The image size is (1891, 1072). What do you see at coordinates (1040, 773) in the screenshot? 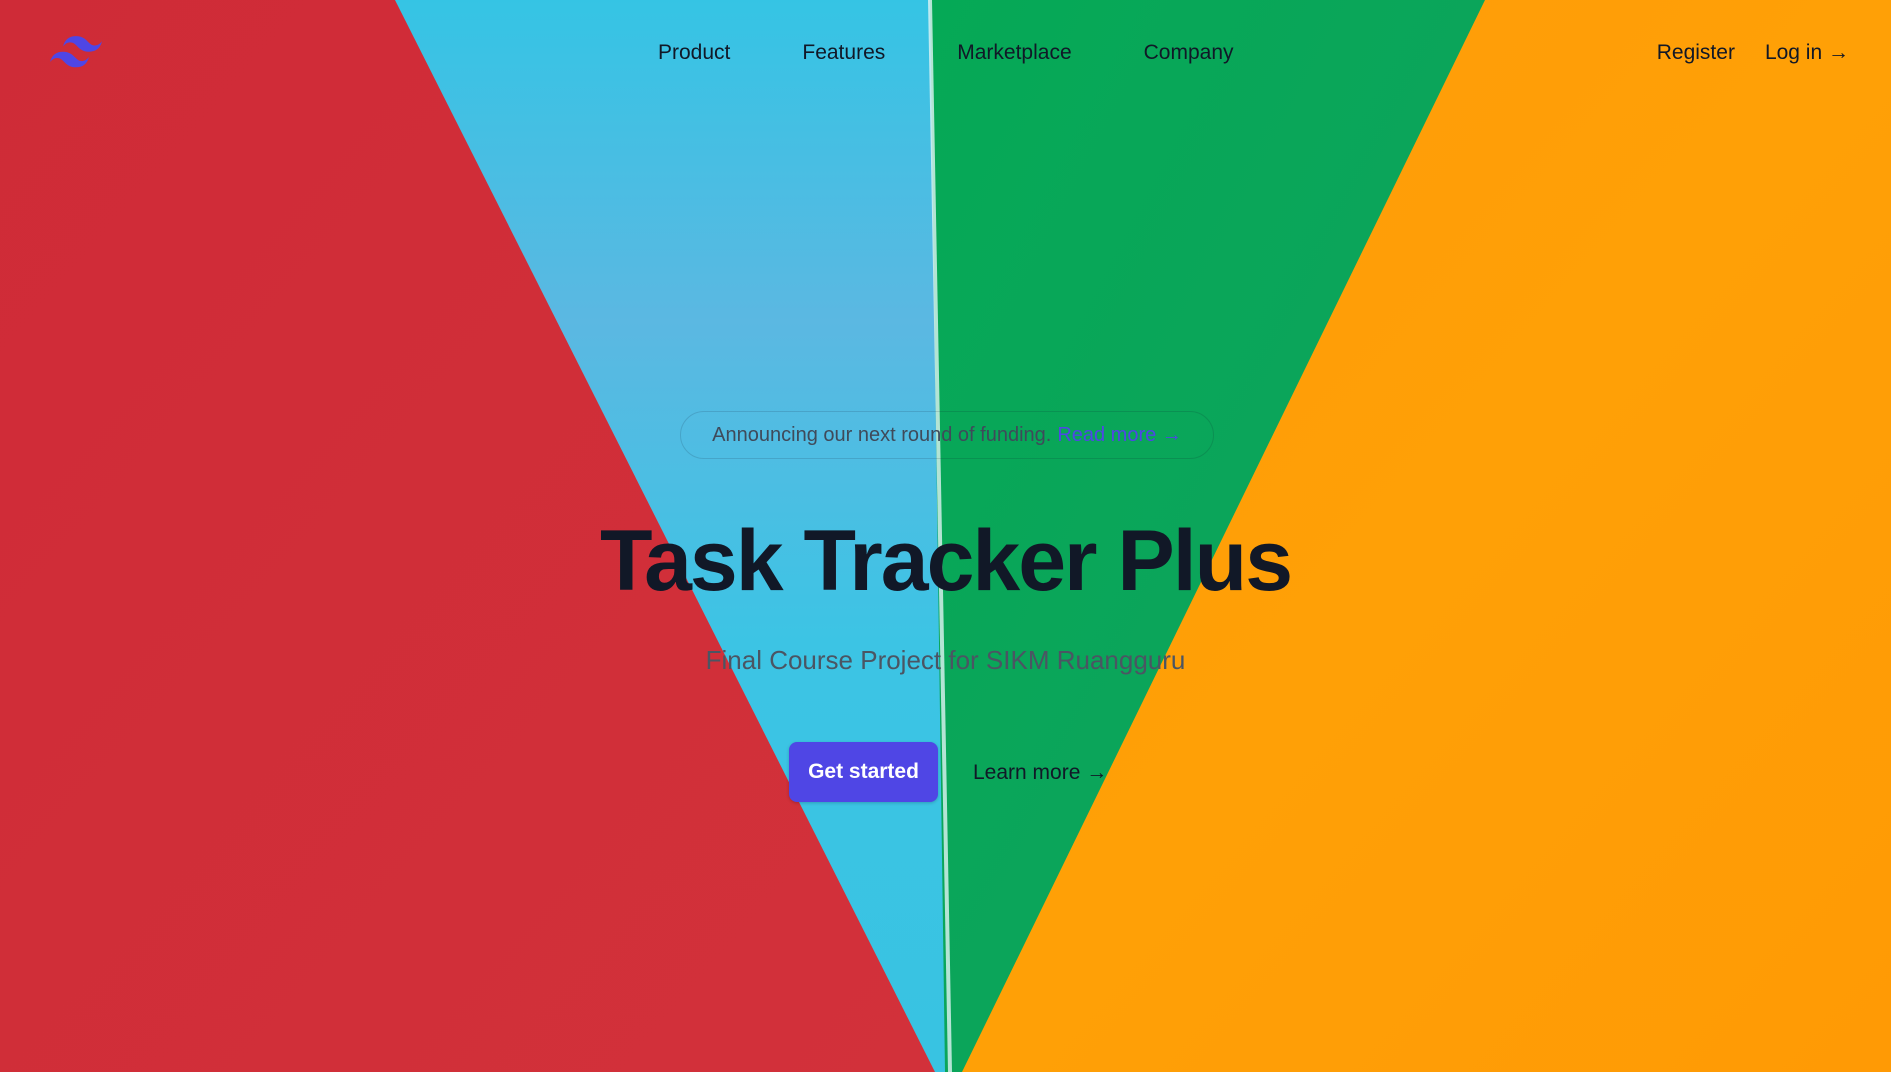
I see `learn-more-link: Learn more →` at bounding box center [1040, 773].